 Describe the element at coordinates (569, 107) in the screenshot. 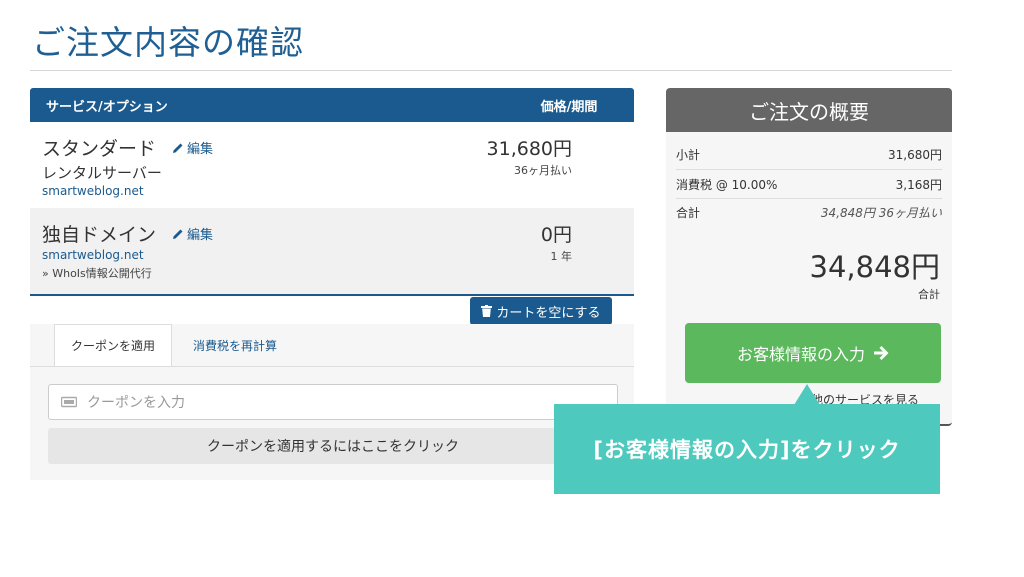

I see `price-column-header: 価格/期間` at that location.